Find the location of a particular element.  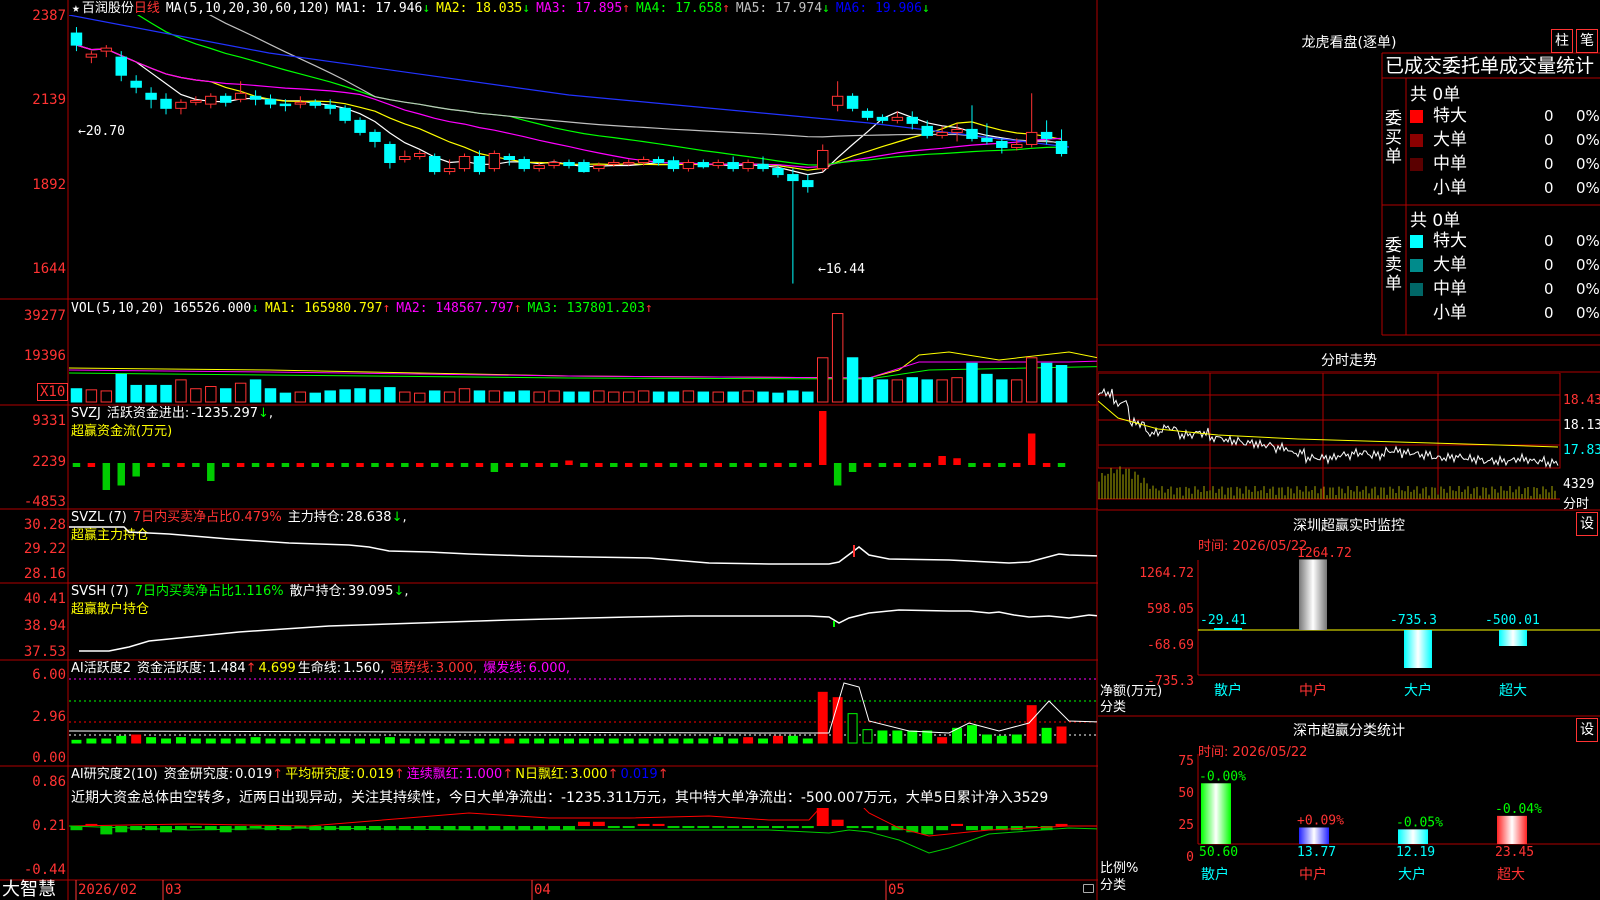

lock-icon is located at coordinates (1088, 888).